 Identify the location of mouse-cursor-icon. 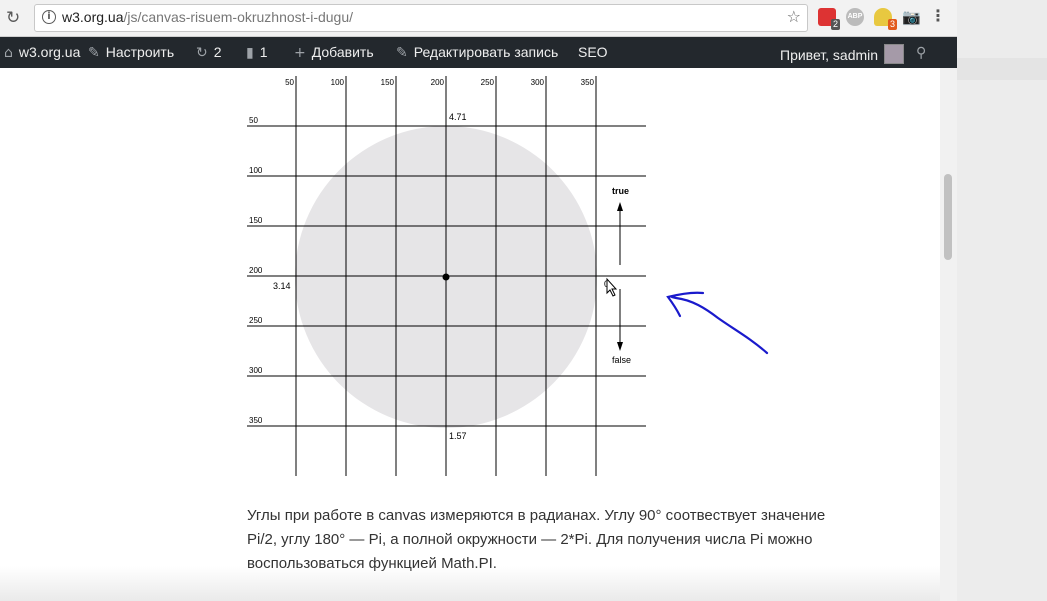
(612, 287).